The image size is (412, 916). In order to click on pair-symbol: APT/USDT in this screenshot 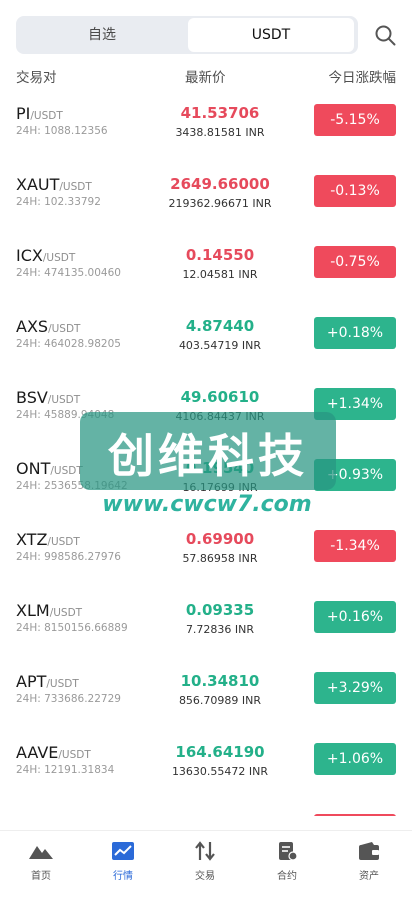, I will do `click(47, 681)`.